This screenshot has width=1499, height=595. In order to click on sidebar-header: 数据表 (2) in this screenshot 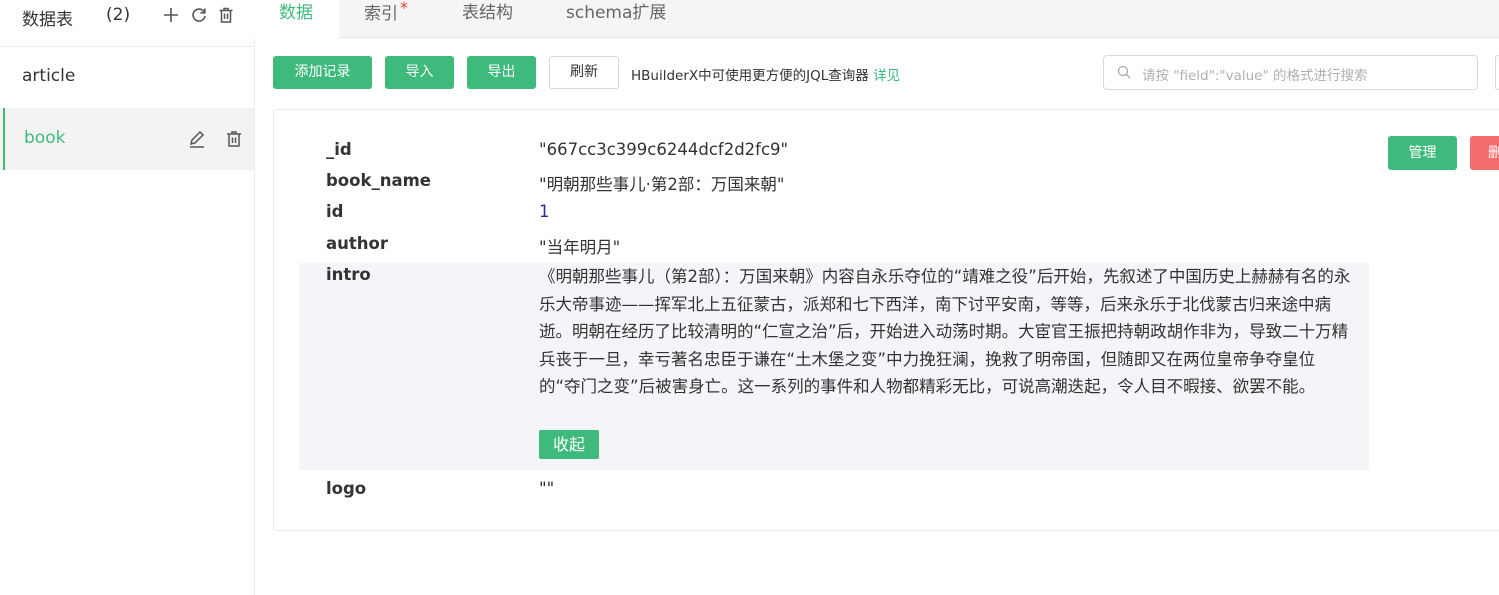, I will do `click(127, 23)`.